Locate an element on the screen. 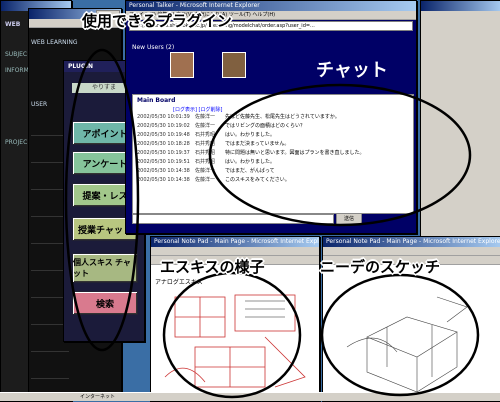 The width and height of the screenshot is (500, 402). chat-row-time: 2002/05/30 10:19:37 is located at coordinates (163, 153).